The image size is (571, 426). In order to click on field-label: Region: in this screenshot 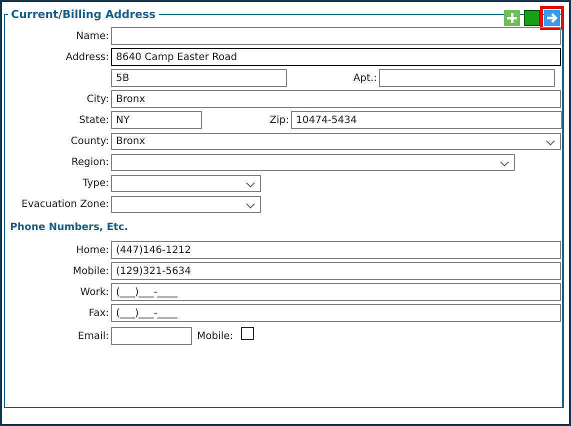, I will do `click(90, 162)`.